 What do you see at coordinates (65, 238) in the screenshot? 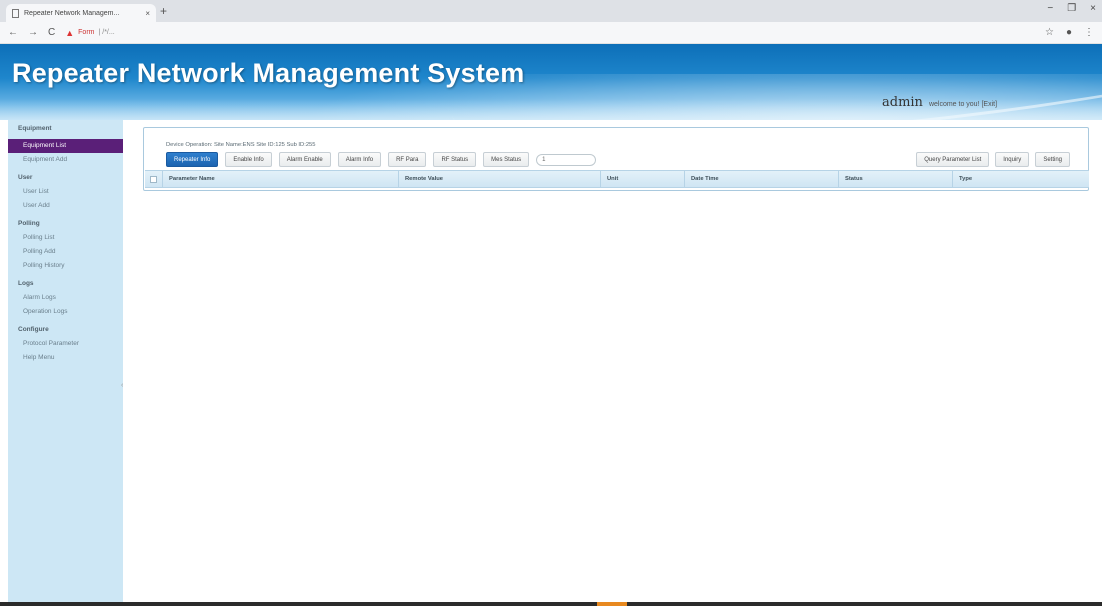
I see `sidebar-item-polling-list: Polling List` at bounding box center [65, 238].